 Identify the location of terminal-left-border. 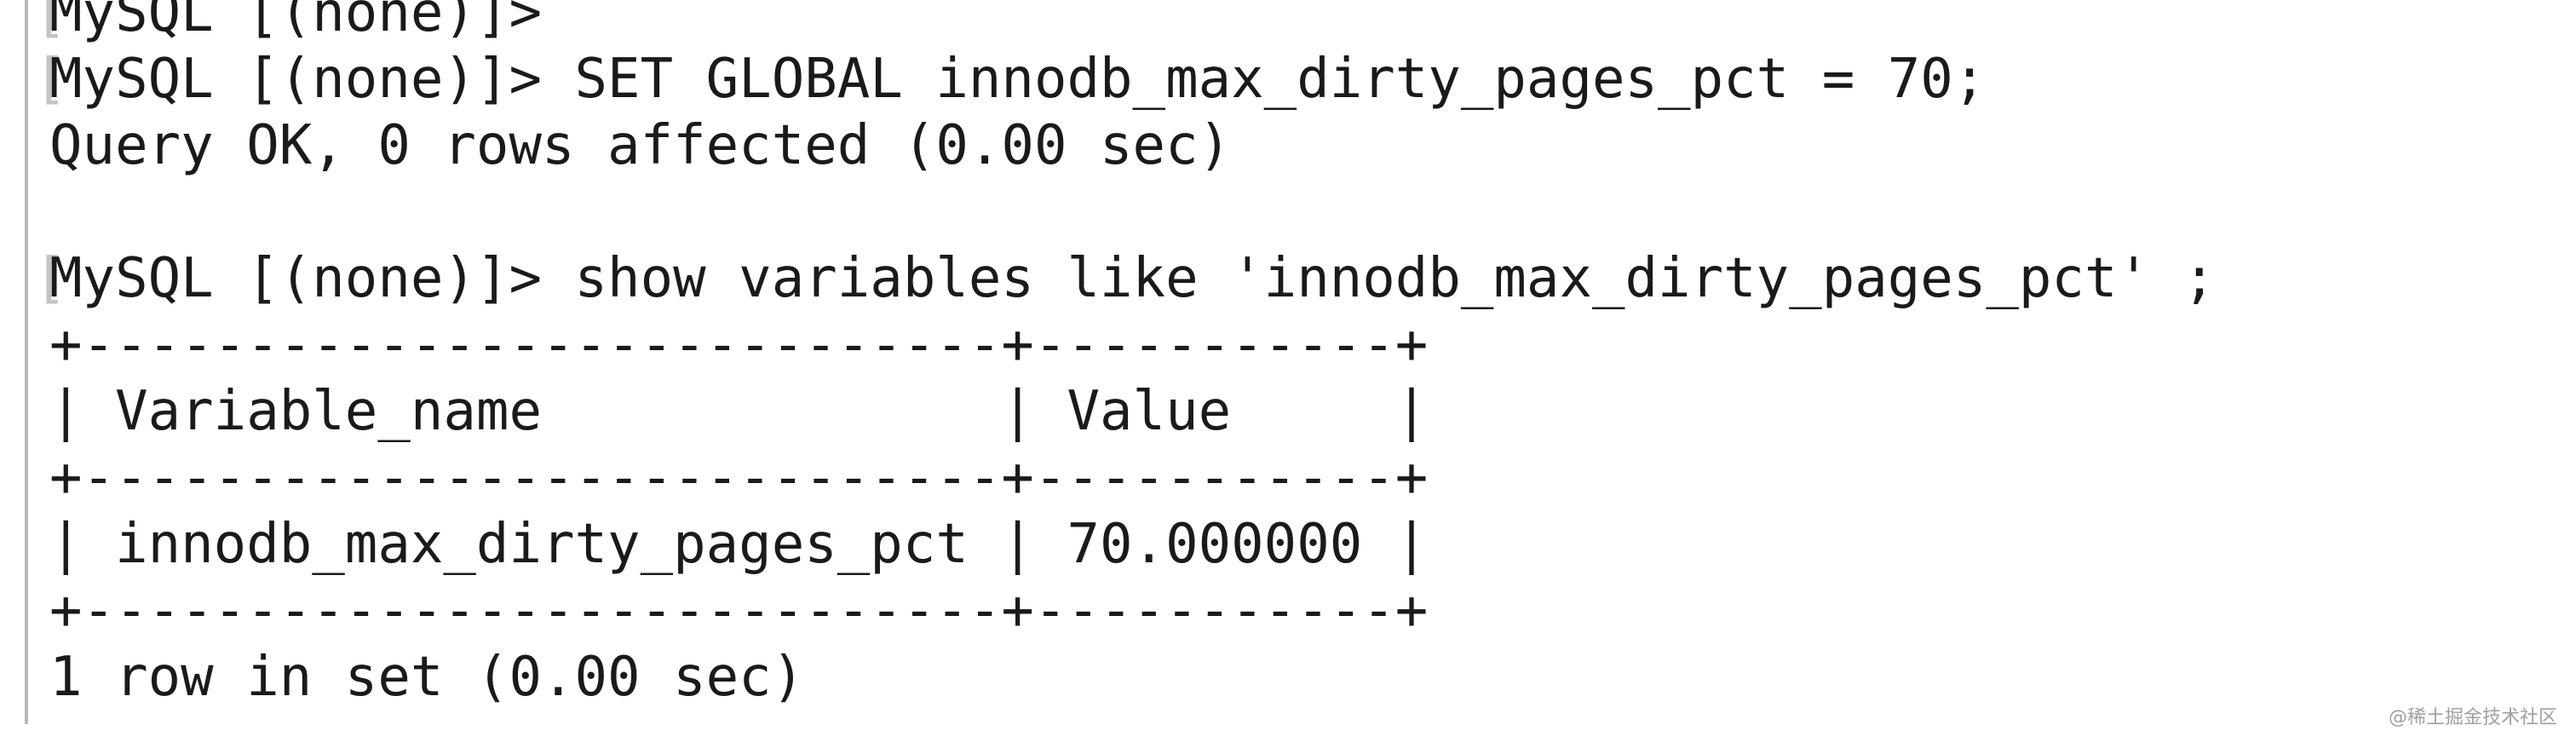
(27, 362).